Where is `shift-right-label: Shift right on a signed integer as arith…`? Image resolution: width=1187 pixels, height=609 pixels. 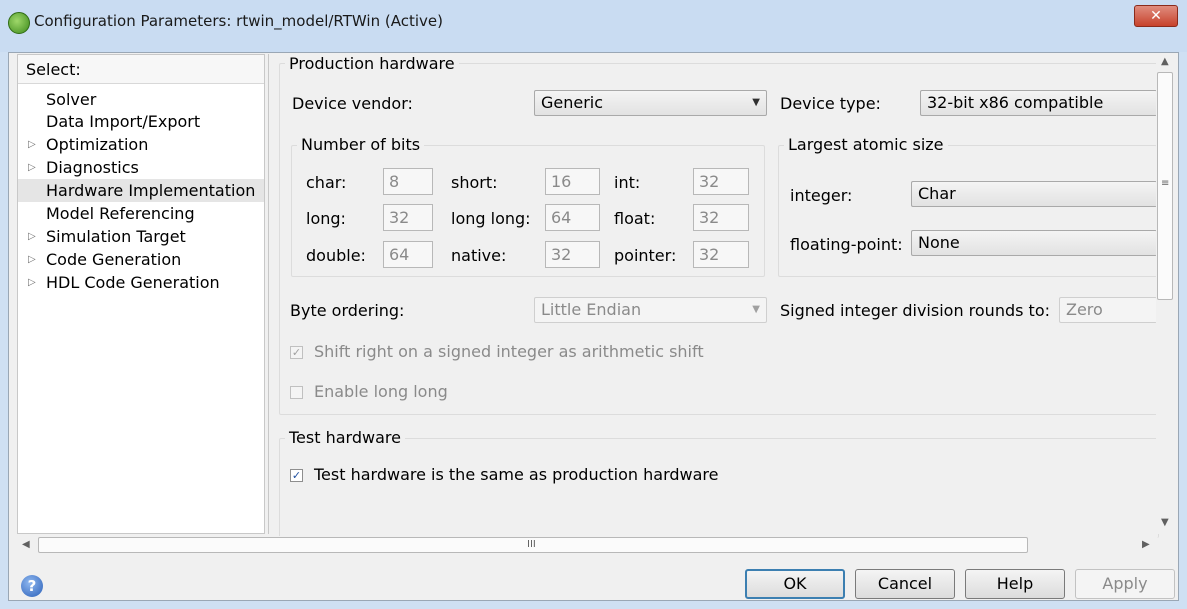
shift-right-label: Shift right on a signed integer as arith… is located at coordinates (509, 351).